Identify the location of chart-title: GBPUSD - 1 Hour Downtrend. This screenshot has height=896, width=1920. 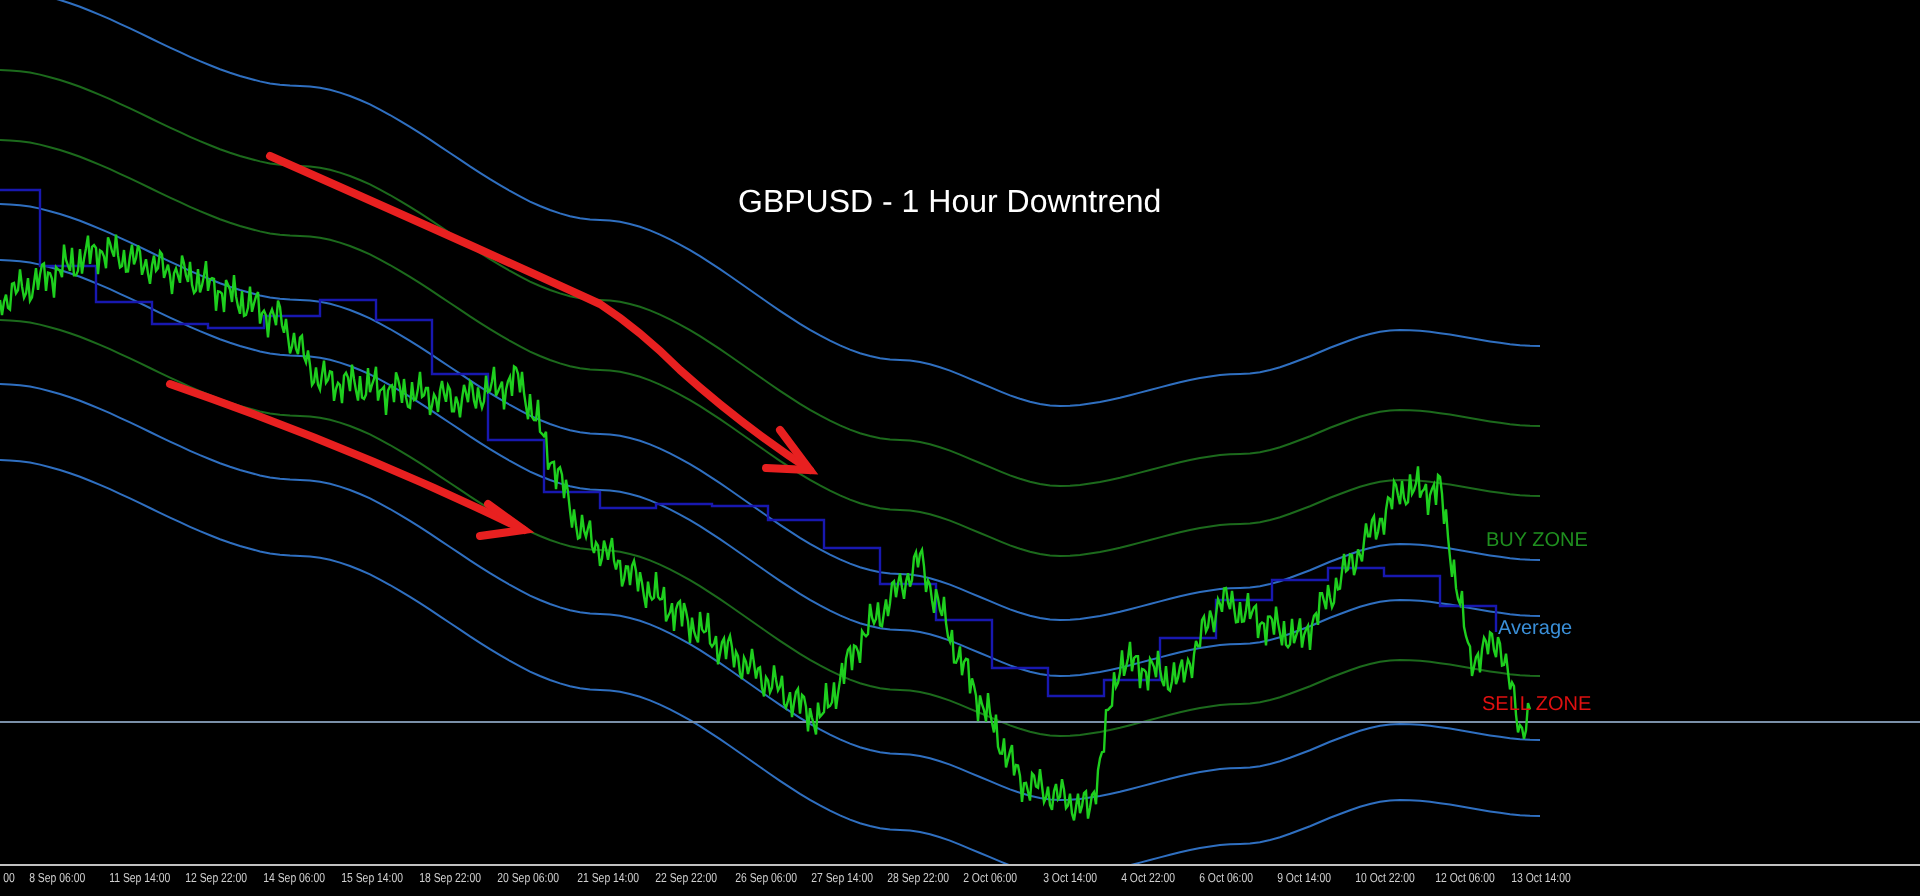
(950, 204).